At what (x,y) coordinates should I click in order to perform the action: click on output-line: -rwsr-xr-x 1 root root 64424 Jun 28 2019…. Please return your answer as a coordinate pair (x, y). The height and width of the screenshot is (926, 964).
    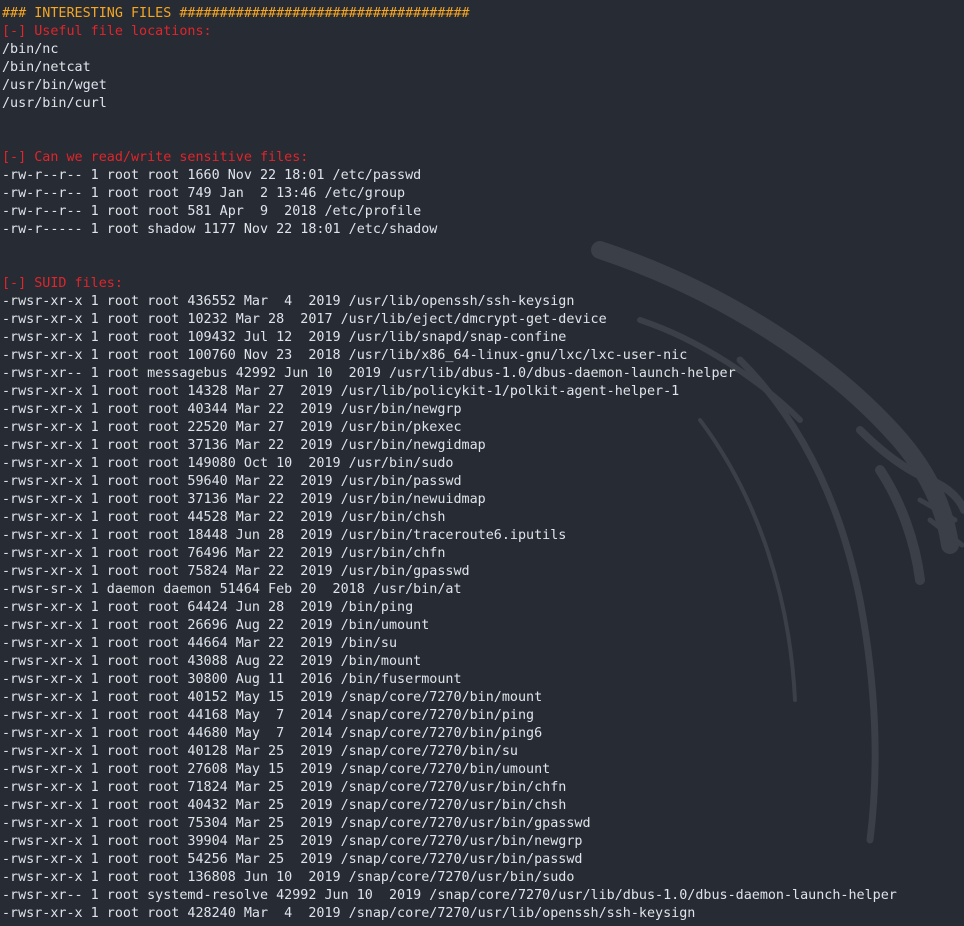
    Looking at the image, I should click on (208, 607).